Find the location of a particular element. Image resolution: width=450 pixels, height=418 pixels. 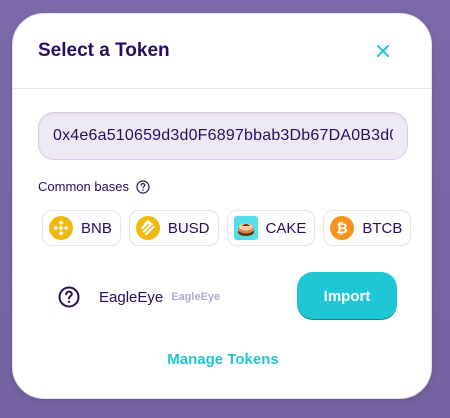

base-token-btcb: ₿ BTCB is located at coordinates (367, 228).